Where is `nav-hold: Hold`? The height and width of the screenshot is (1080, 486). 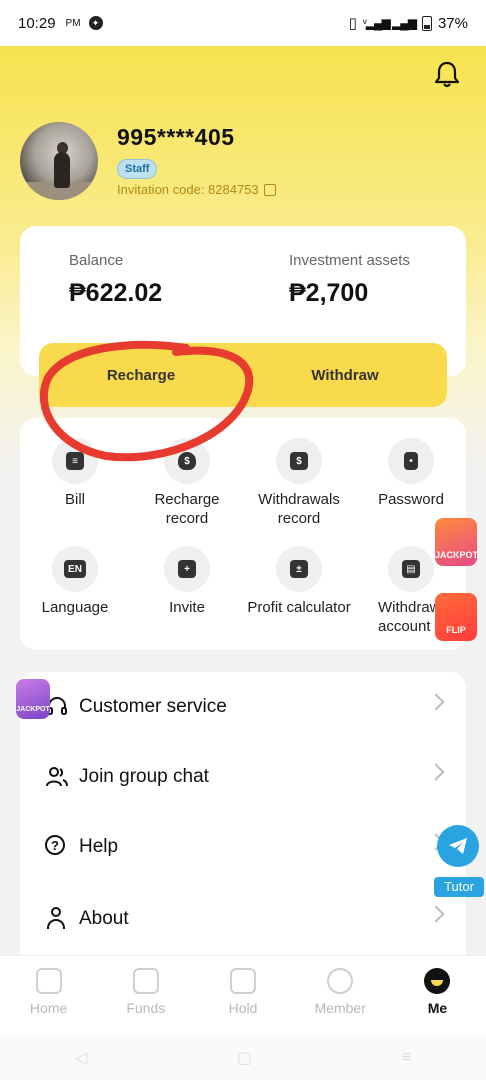 nav-hold: Hold is located at coordinates (242, 996).